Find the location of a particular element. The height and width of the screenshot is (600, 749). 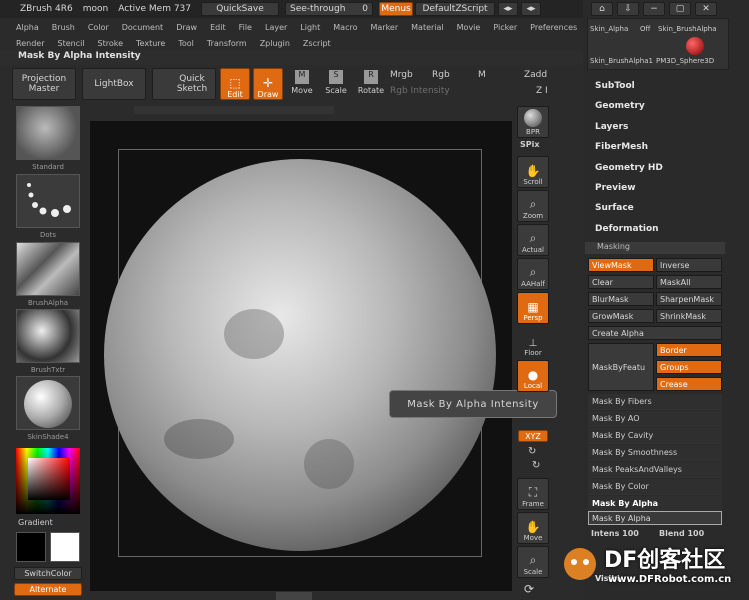

menu-item-material: Material is located at coordinates (427, 27).